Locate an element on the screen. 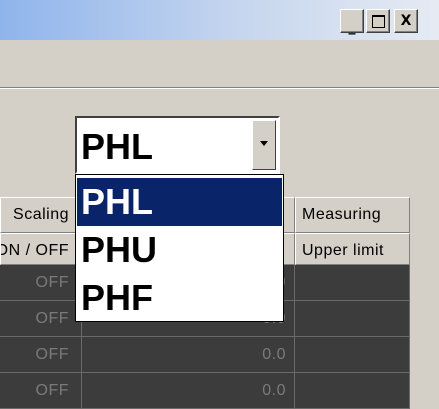 The image size is (439, 409). minimize-icon: _ is located at coordinates (352, 27).